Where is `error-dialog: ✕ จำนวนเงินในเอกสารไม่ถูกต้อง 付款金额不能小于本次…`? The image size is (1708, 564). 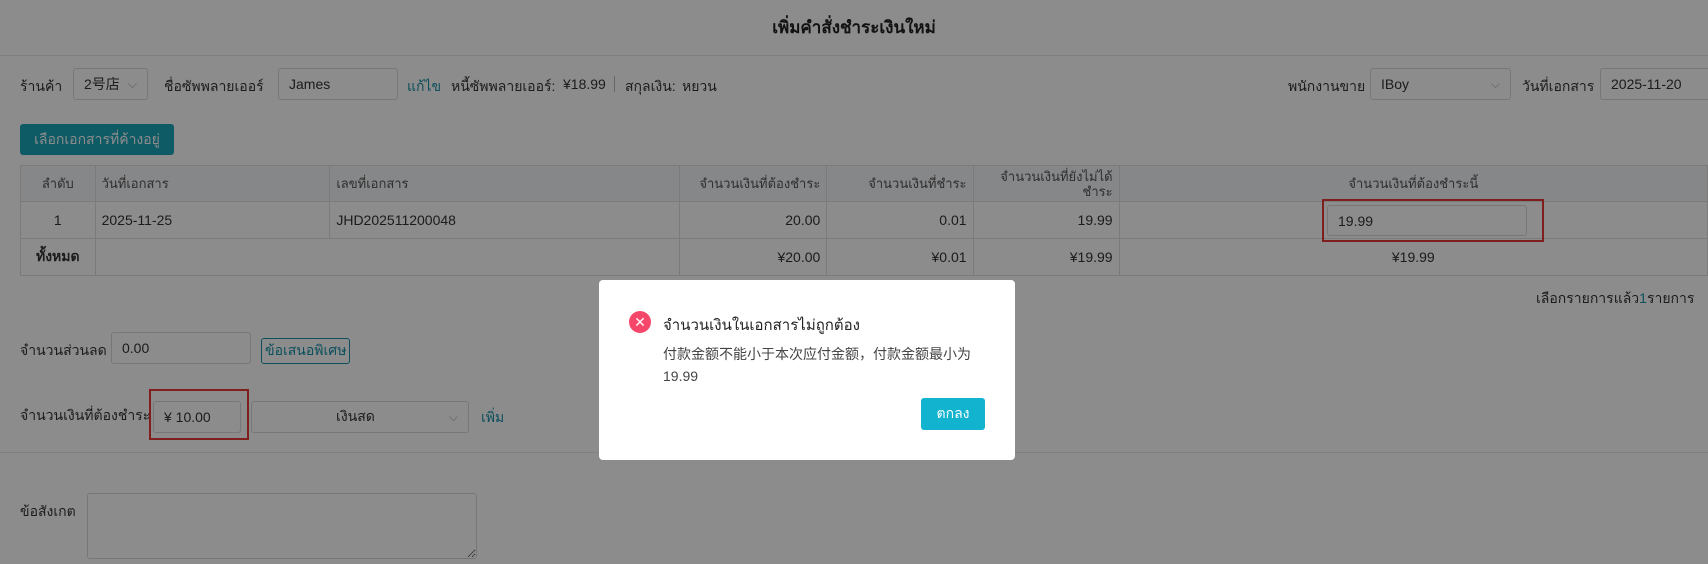 error-dialog: ✕ จำนวนเงินในเอกสารไม่ถูกต้อง 付款金额不能小于本次… is located at coordinates (807, 370).